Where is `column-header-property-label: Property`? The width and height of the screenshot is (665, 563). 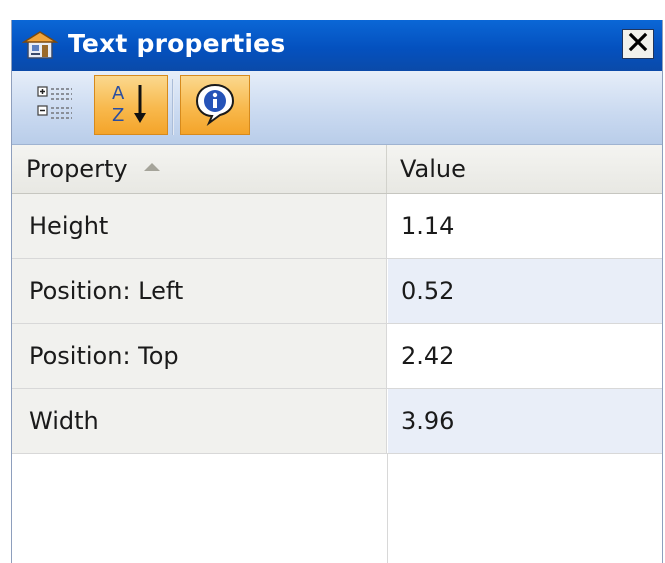 column-header-property-label: Property is located at coordinates (77, 169).